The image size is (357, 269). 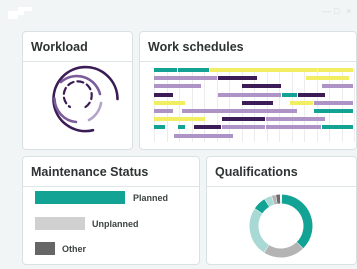 What do you see at coordinates (115, 224) in the screenshot?
I see `unplanned-label: Unplanned` at bounding box center [115, 224].